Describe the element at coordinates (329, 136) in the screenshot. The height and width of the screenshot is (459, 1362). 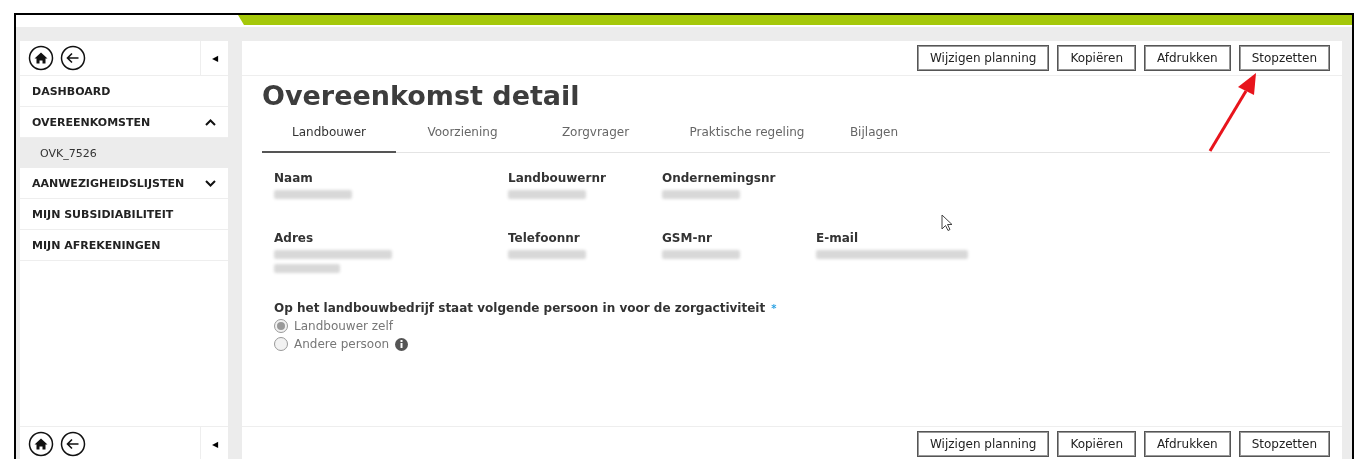
I see `tab: Landbouwer` at that location.